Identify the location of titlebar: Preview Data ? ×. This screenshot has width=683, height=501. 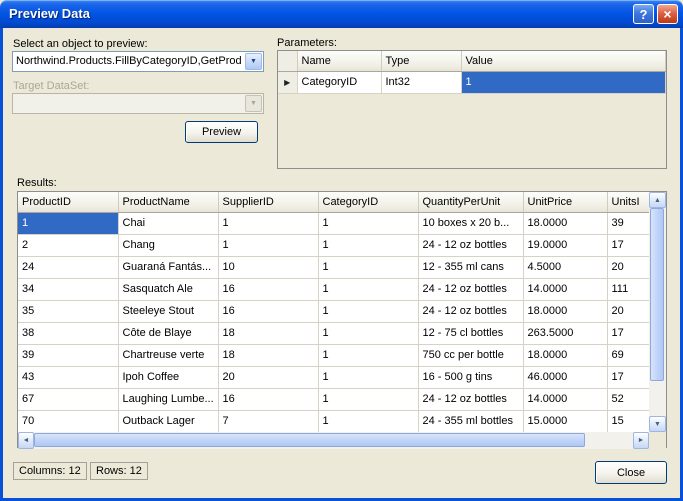
(341, 14).